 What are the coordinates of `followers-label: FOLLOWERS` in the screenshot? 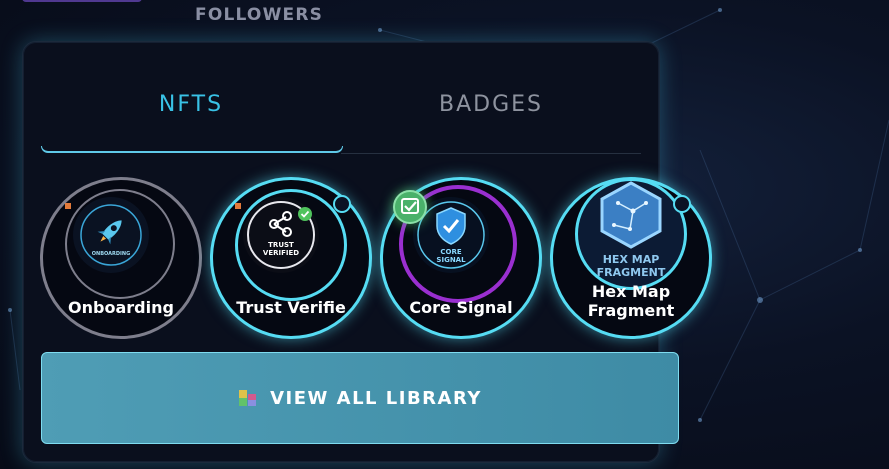 It's located at (259, 15).